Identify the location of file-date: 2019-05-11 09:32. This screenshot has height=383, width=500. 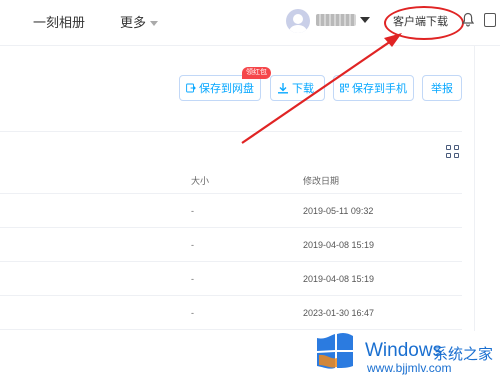
(338, 211).